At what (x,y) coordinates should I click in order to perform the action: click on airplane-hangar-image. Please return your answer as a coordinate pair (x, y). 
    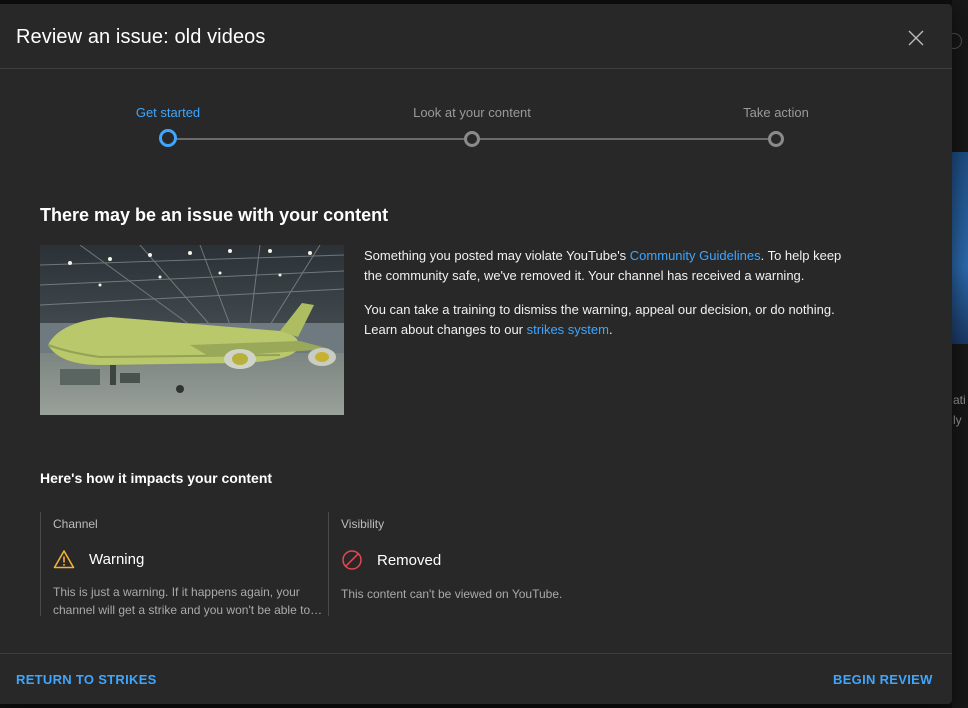
    Looking at the image, I should click on (192, 330).